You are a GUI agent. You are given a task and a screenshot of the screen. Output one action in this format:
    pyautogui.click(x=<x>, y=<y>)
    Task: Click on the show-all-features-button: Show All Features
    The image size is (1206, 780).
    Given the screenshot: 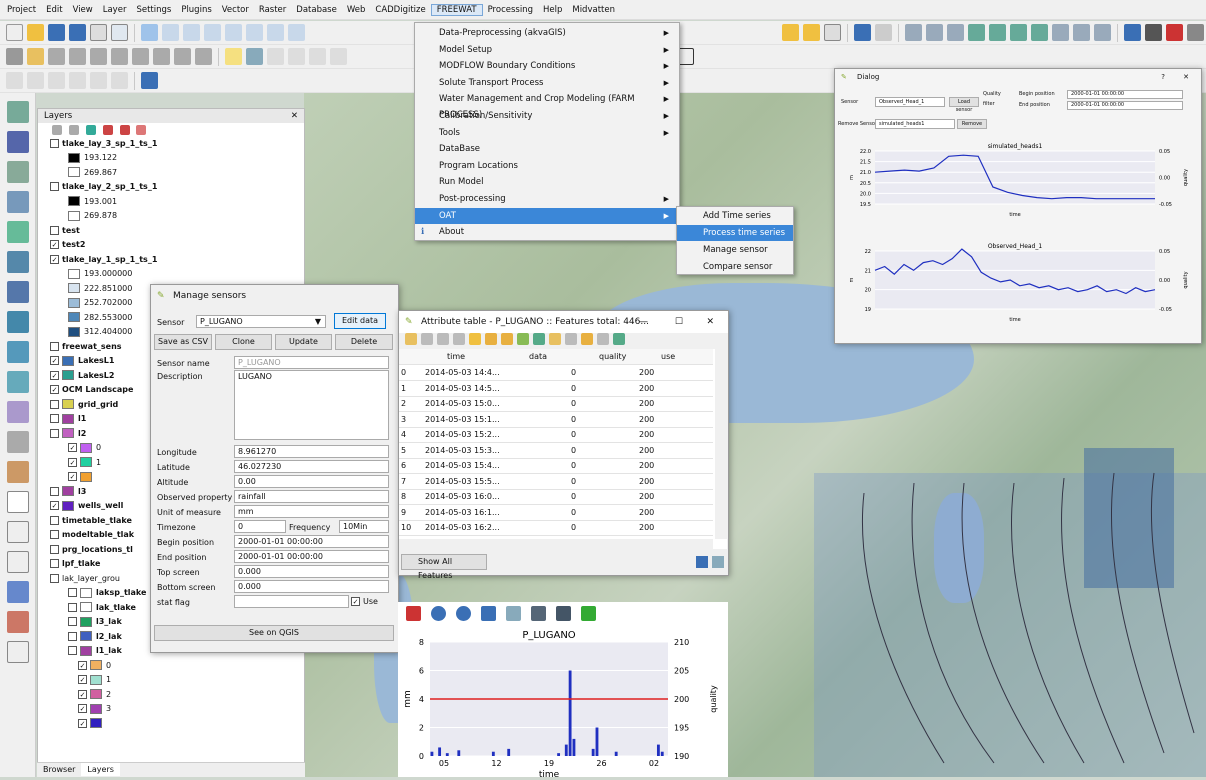 What is the action you would take?
    pyautogui.click(x=444, y=567)
    